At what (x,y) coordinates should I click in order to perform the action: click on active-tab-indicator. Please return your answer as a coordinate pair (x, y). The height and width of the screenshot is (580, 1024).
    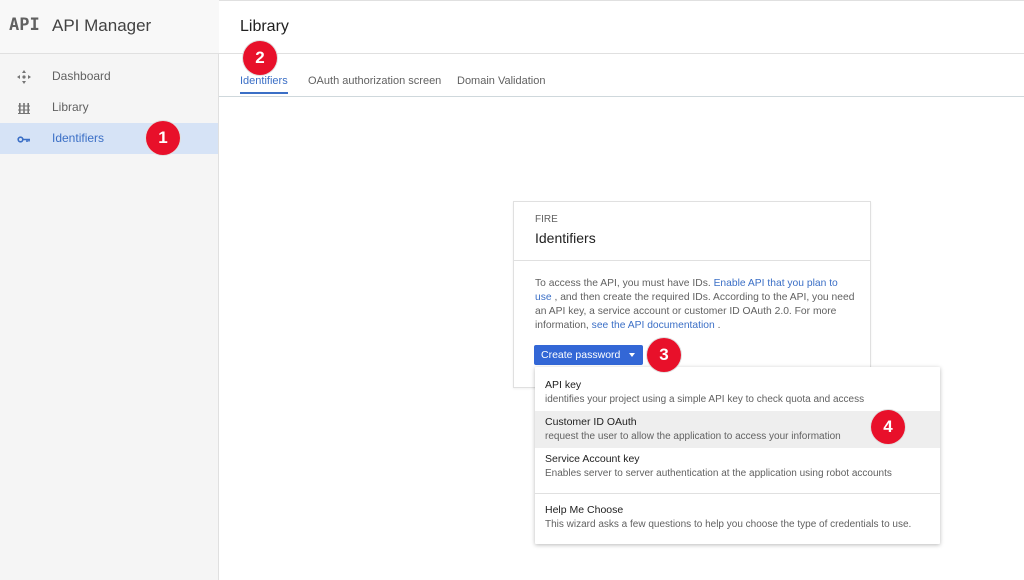
    Looking at the image, I should click on (264, 93).